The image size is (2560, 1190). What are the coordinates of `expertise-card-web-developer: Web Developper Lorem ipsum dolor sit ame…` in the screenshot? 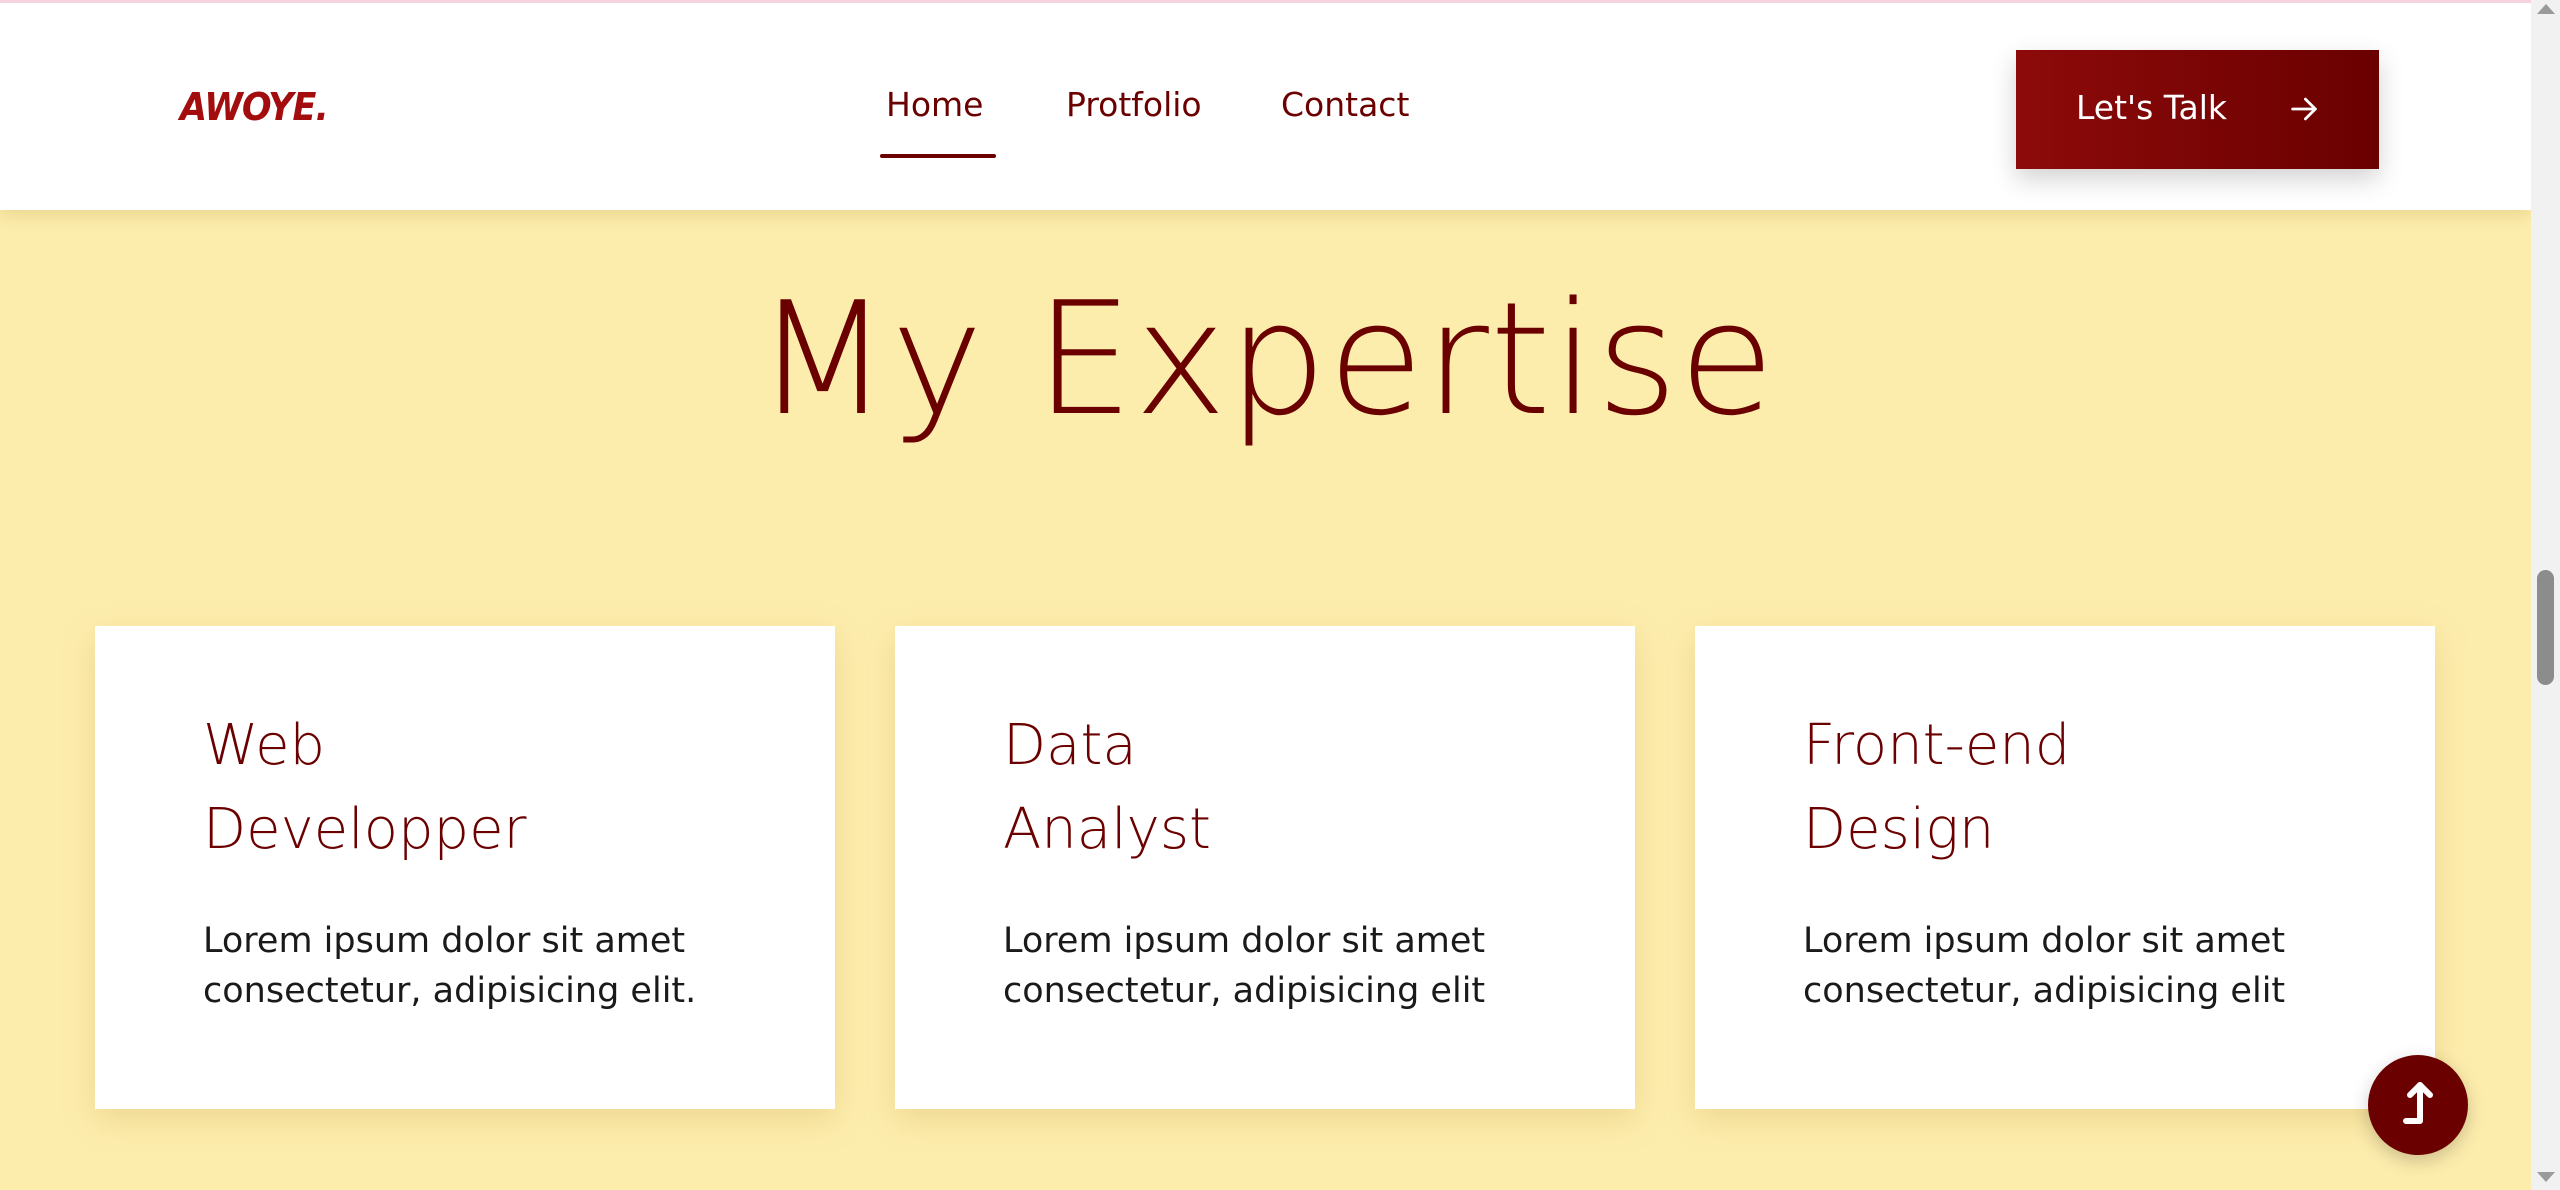 It's located at (465, 867).